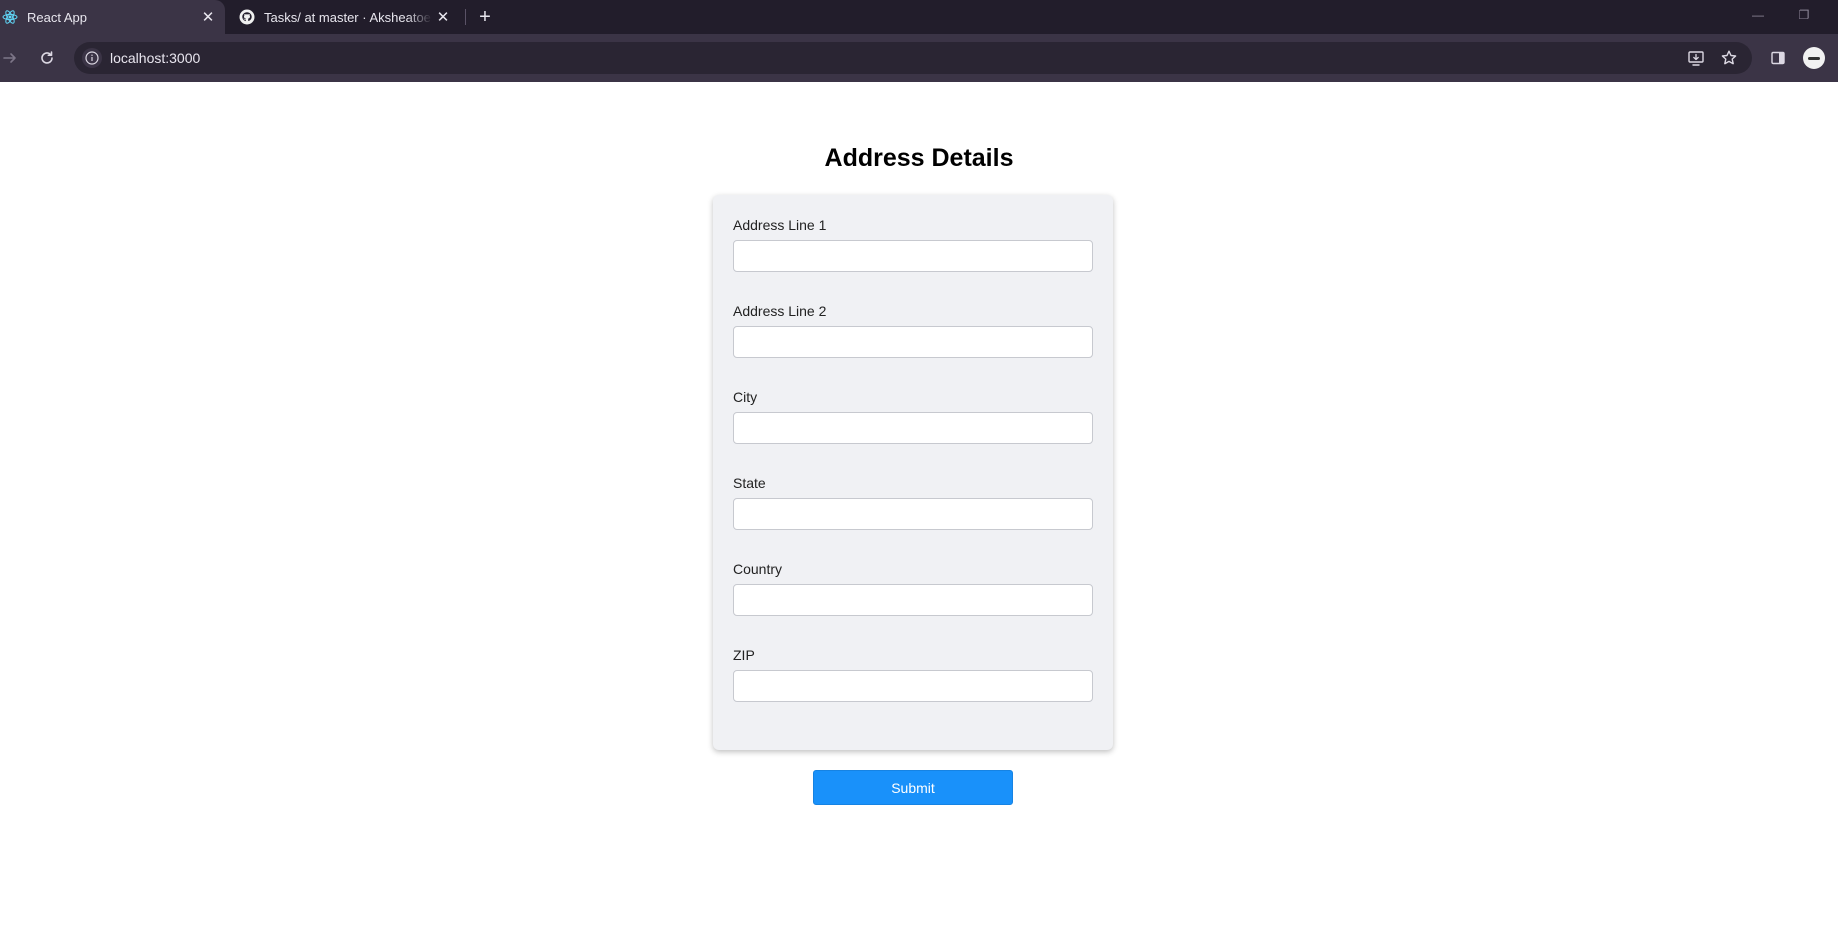 This screenshot has width=1838, height=934. Describe the element at coordinates (465, 17) in the screenshot. I see `tab-divider` at that location.